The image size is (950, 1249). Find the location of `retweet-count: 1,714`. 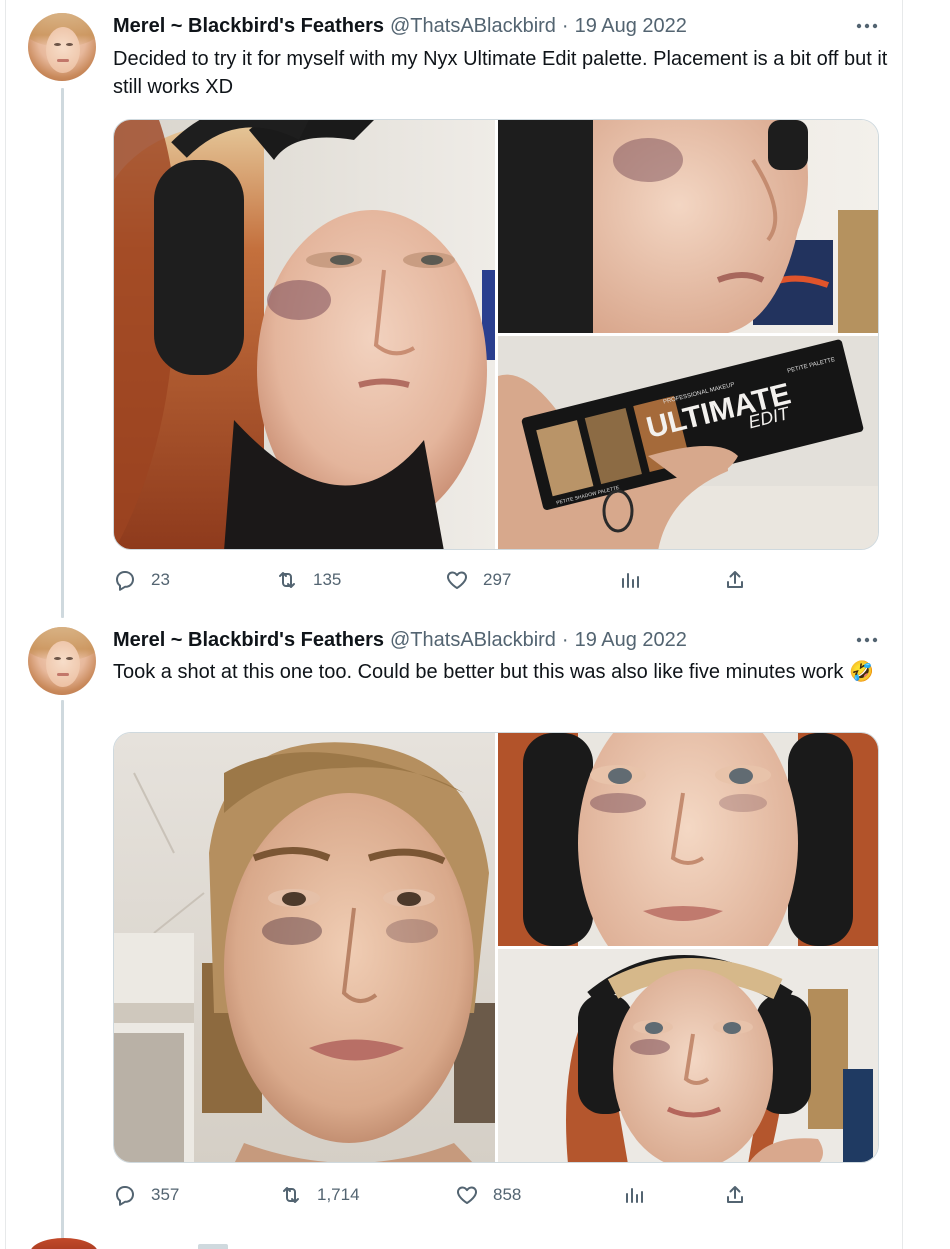

retweet-count: 1,714 is located at coordinates (338, 1194).